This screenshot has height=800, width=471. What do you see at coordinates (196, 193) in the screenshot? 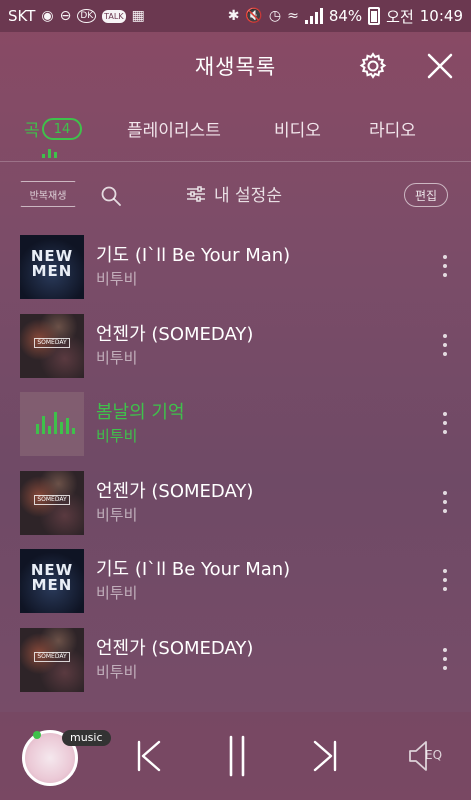
I see `sort-sliders-icon` at bounding box center [196, 193].